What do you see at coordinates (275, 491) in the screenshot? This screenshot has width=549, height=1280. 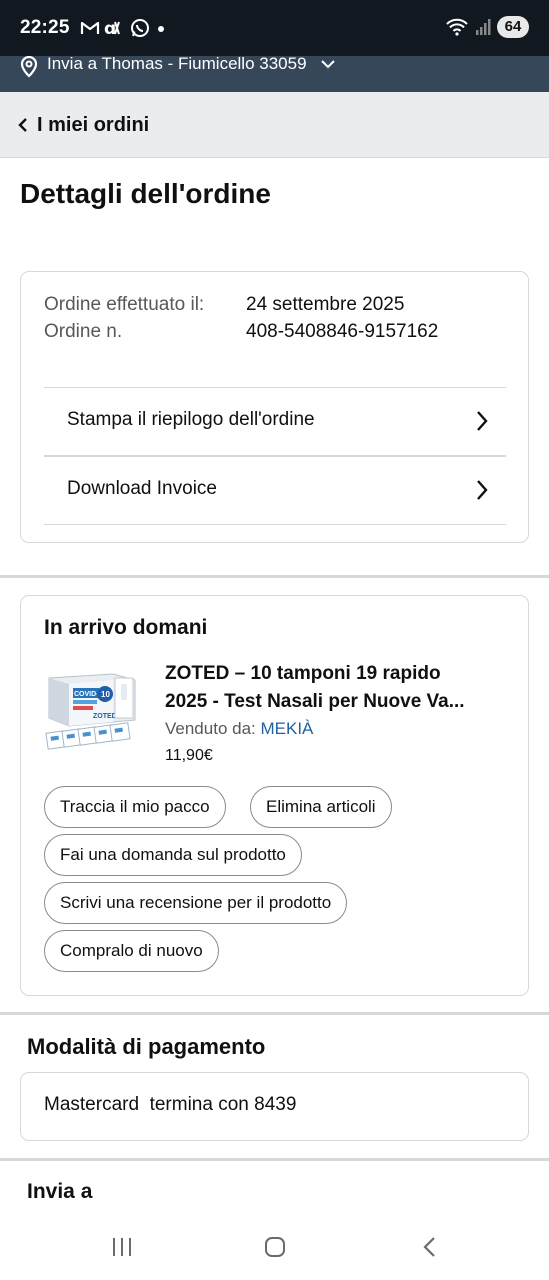 I see `download-invoice-link: Download Invoice` at bounding box center [275, 491].